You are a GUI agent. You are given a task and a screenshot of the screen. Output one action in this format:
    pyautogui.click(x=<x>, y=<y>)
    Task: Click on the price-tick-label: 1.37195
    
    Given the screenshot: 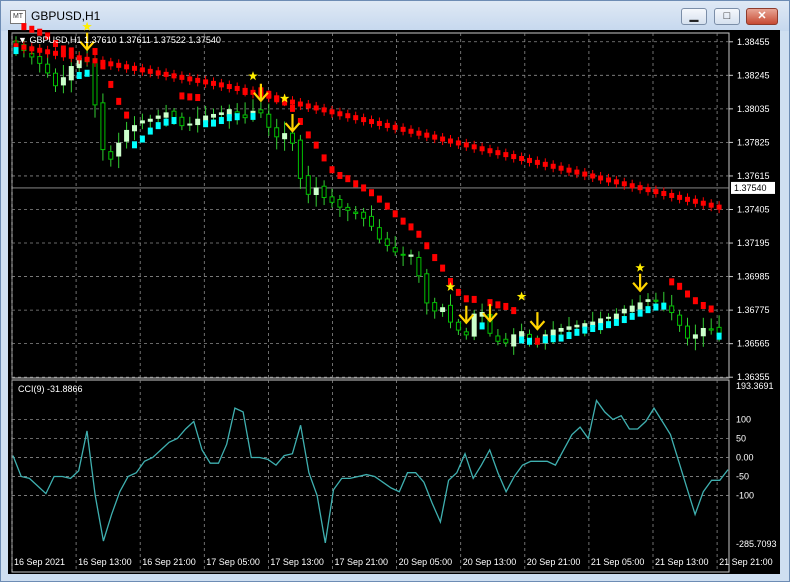 What is the action you would take?
    pyautogui.click(x=753, y=243)
    